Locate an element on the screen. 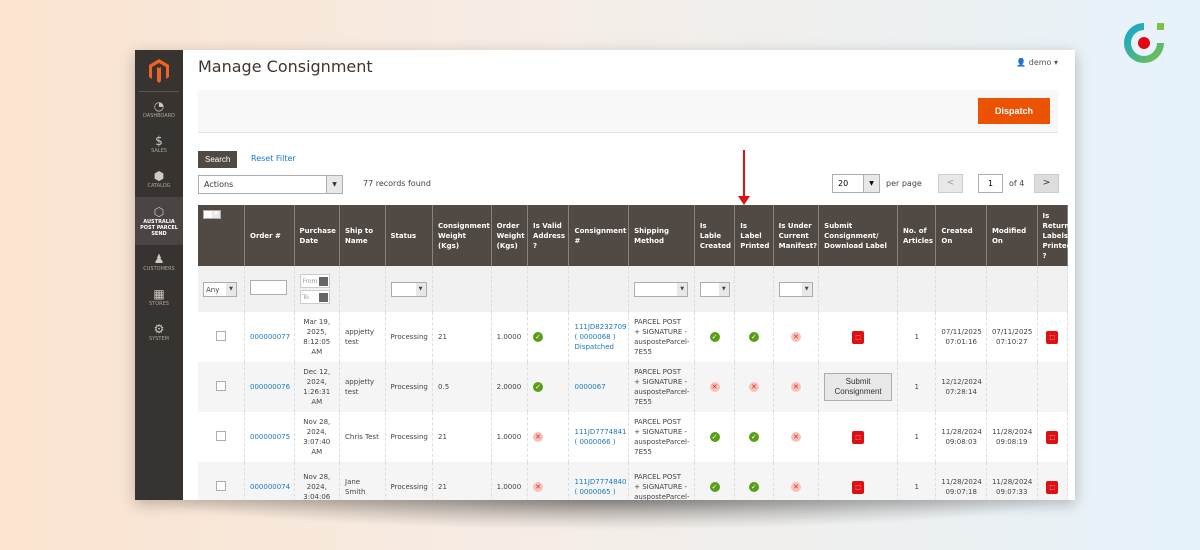 Image resolution: width=1200 pixels, height=550 pixels. consignment-link: 111JD7774840 ( 0000065 ) is located at coordinates (600, 487).